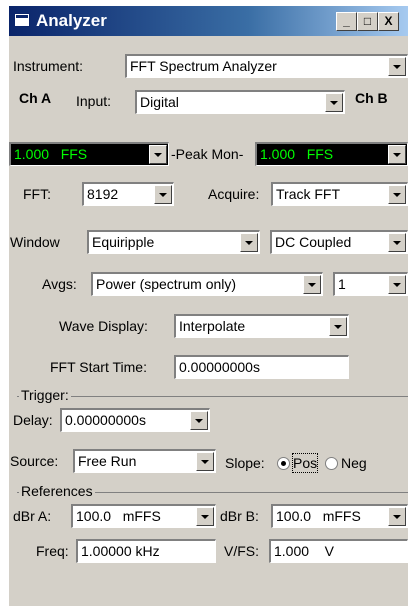 The image size is (408, 606). I want to click on avgs-count-value: 1, so click(342, 284).